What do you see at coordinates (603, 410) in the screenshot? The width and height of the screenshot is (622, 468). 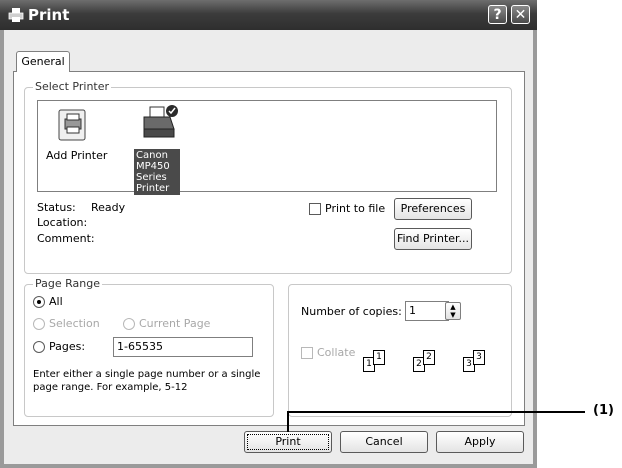 I see `callout-label: (1)` at bounding box center [603, 410].